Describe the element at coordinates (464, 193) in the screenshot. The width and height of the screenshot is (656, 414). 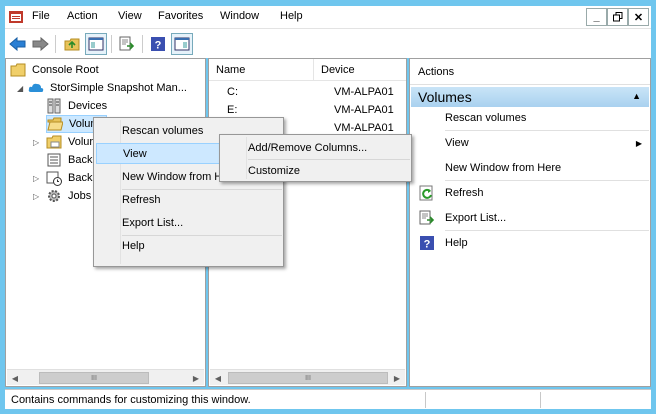
I see `action-label: Refresh` at that location.